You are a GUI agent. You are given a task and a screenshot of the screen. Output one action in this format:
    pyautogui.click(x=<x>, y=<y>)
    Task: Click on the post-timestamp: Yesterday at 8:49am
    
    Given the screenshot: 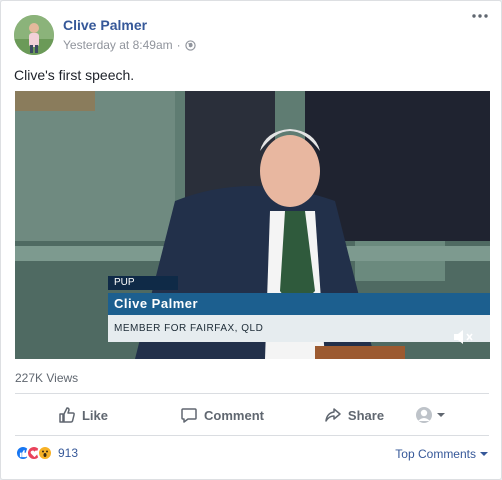 What is the action you would take?
    pyautogui.click(x=118, y=45)
    